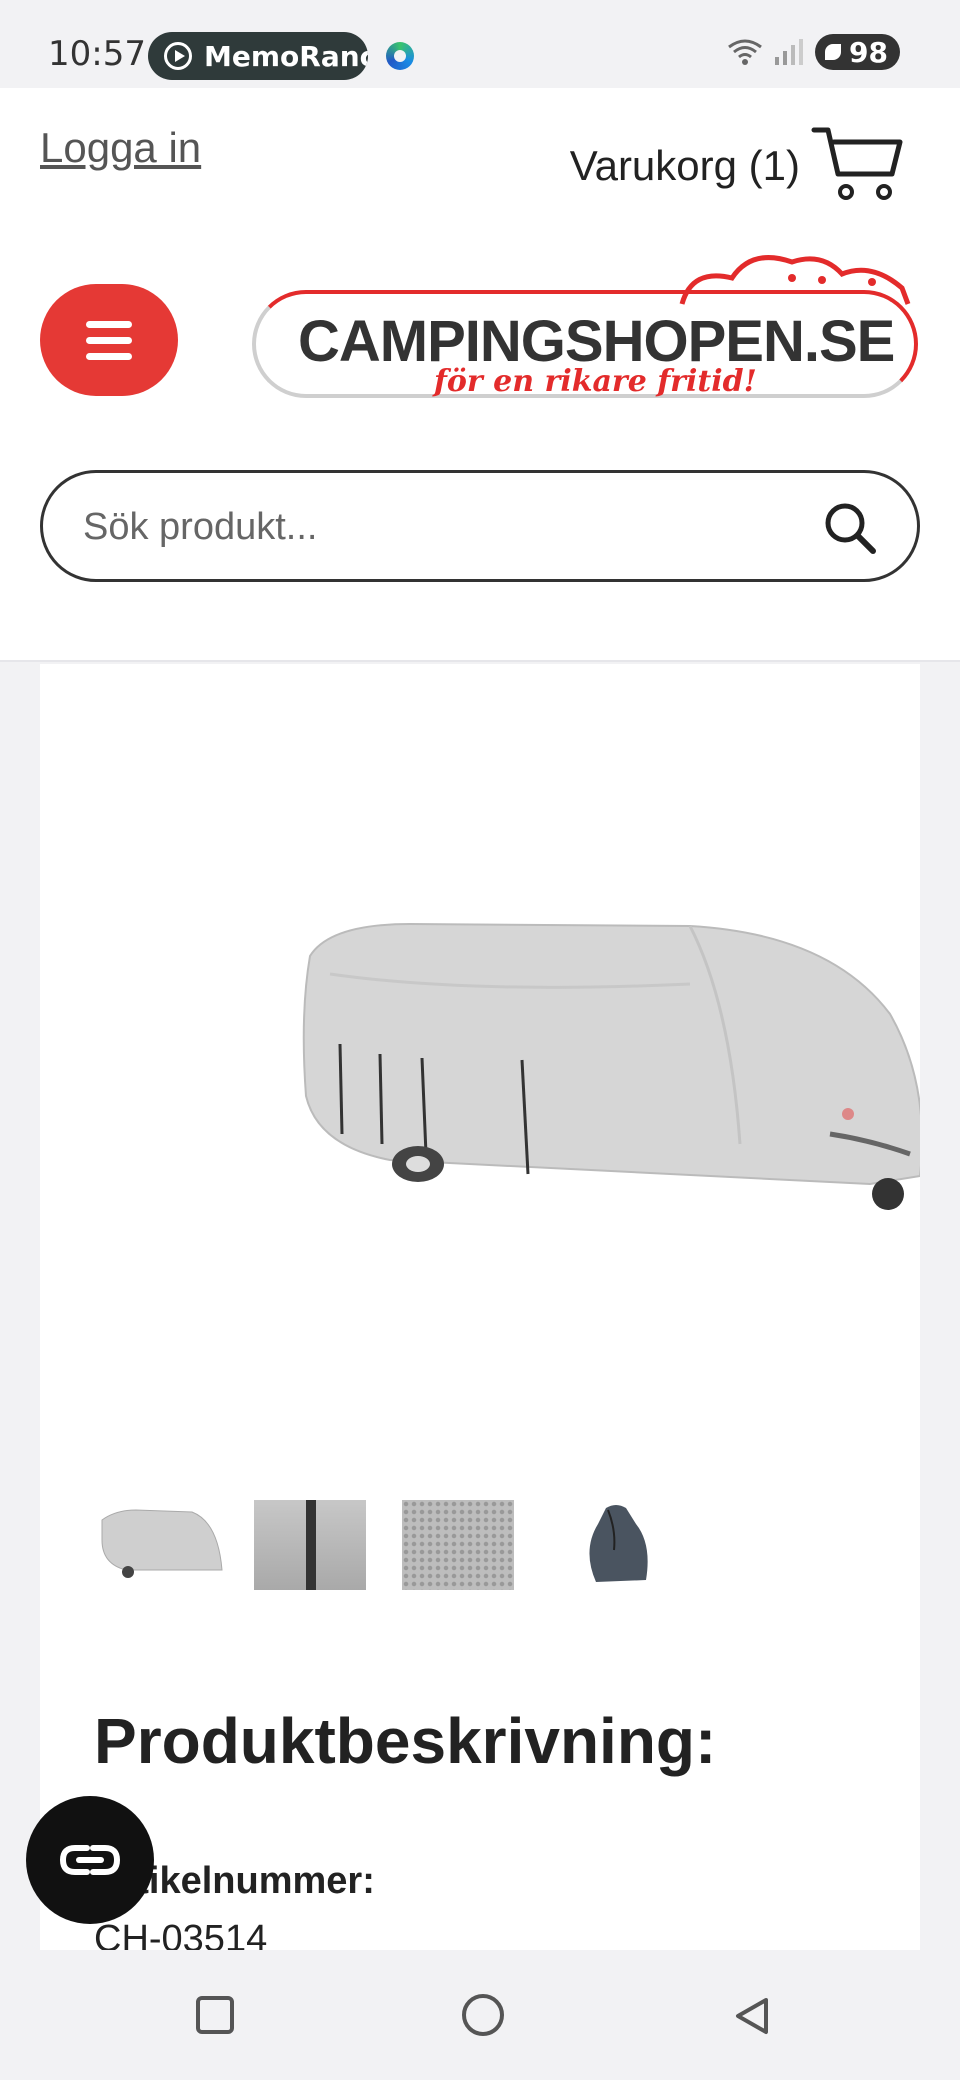 The height and width of the screenshot is (2080, 960). Describe the element at coordinates (813, 52) in the screenshot. I see `status-icons: 98` at that location.